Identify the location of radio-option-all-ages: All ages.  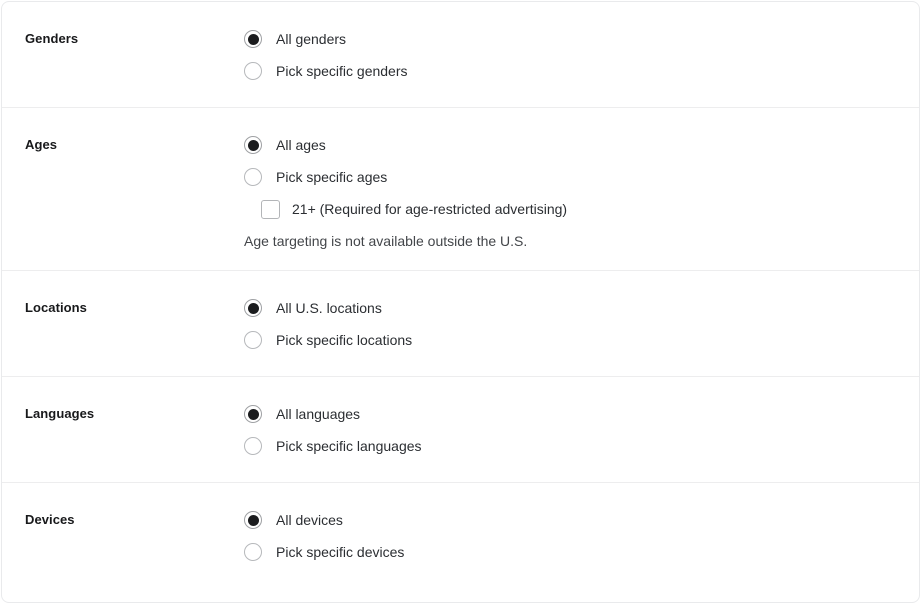
(573, 145).